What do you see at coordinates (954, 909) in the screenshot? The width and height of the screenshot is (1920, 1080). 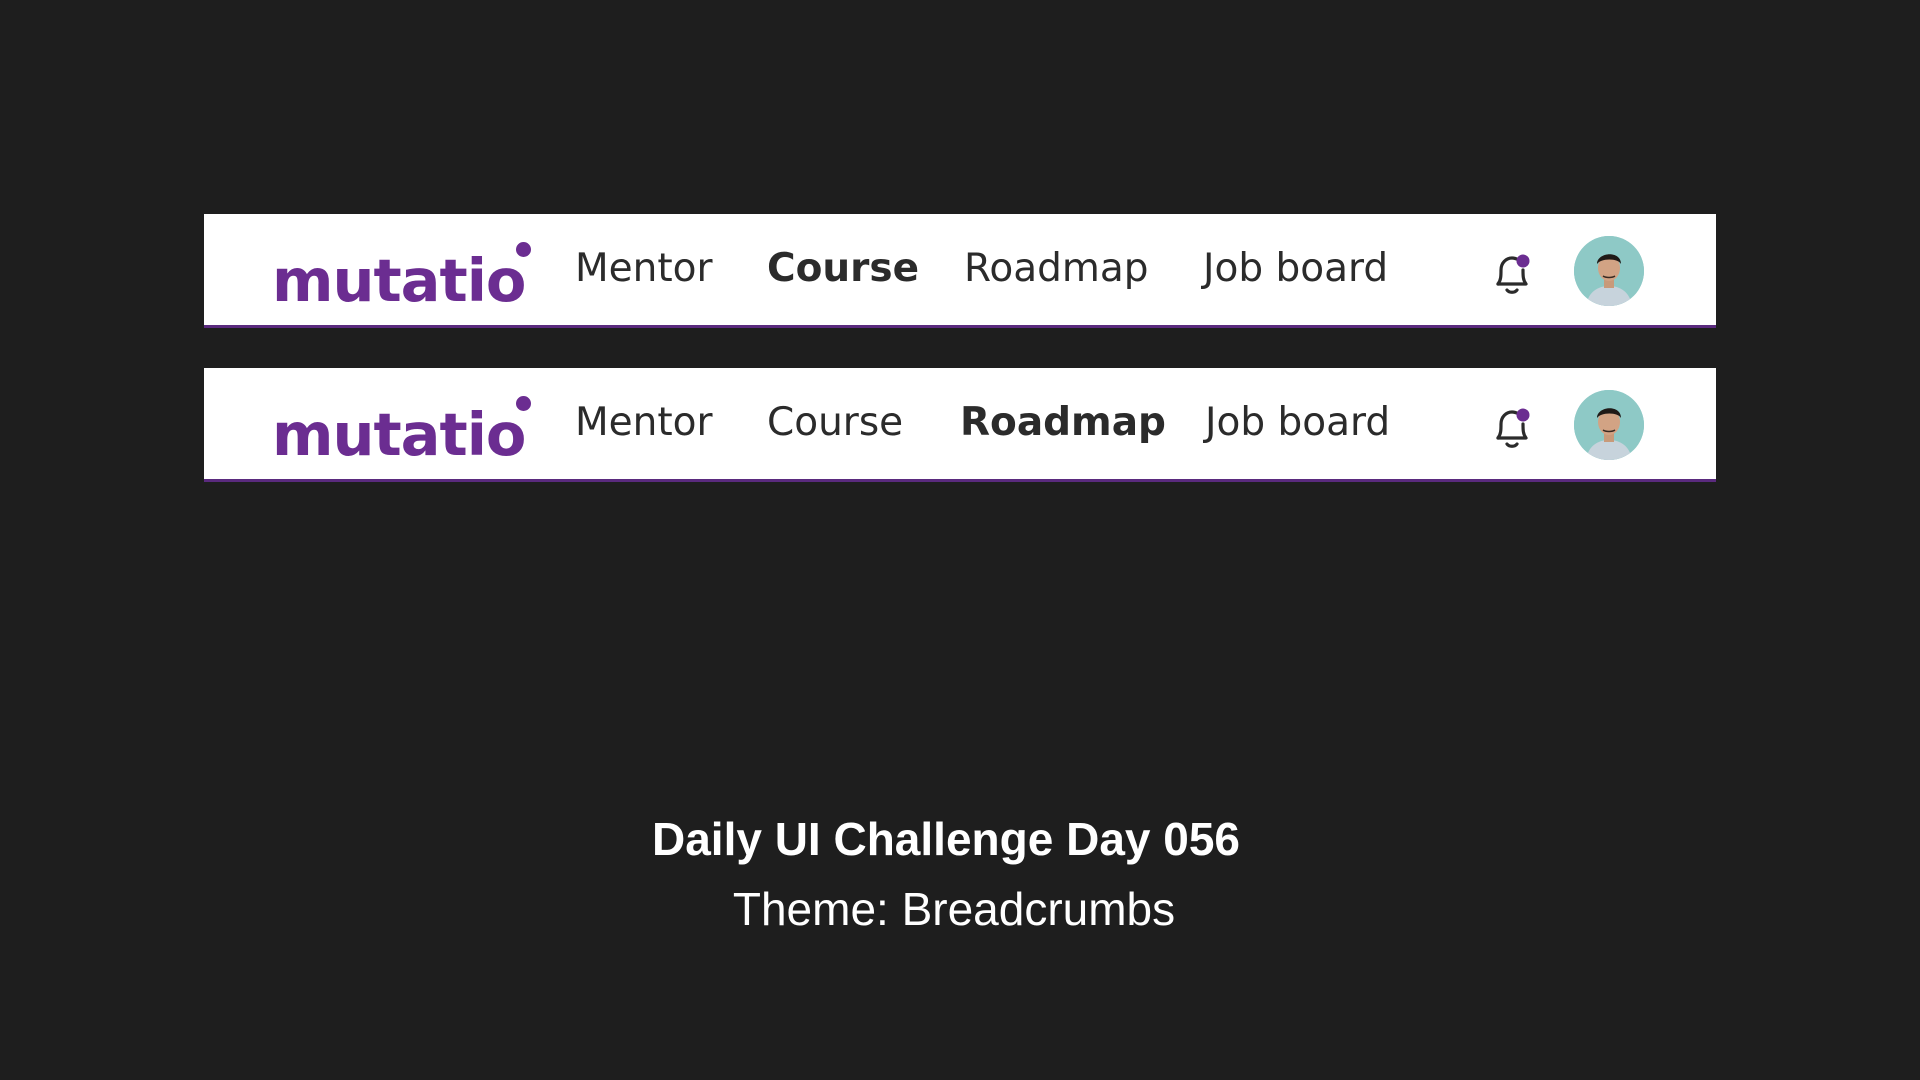 I see `caption-theme: Theme: Breadcrumbs` at bounding box center [954, 909].